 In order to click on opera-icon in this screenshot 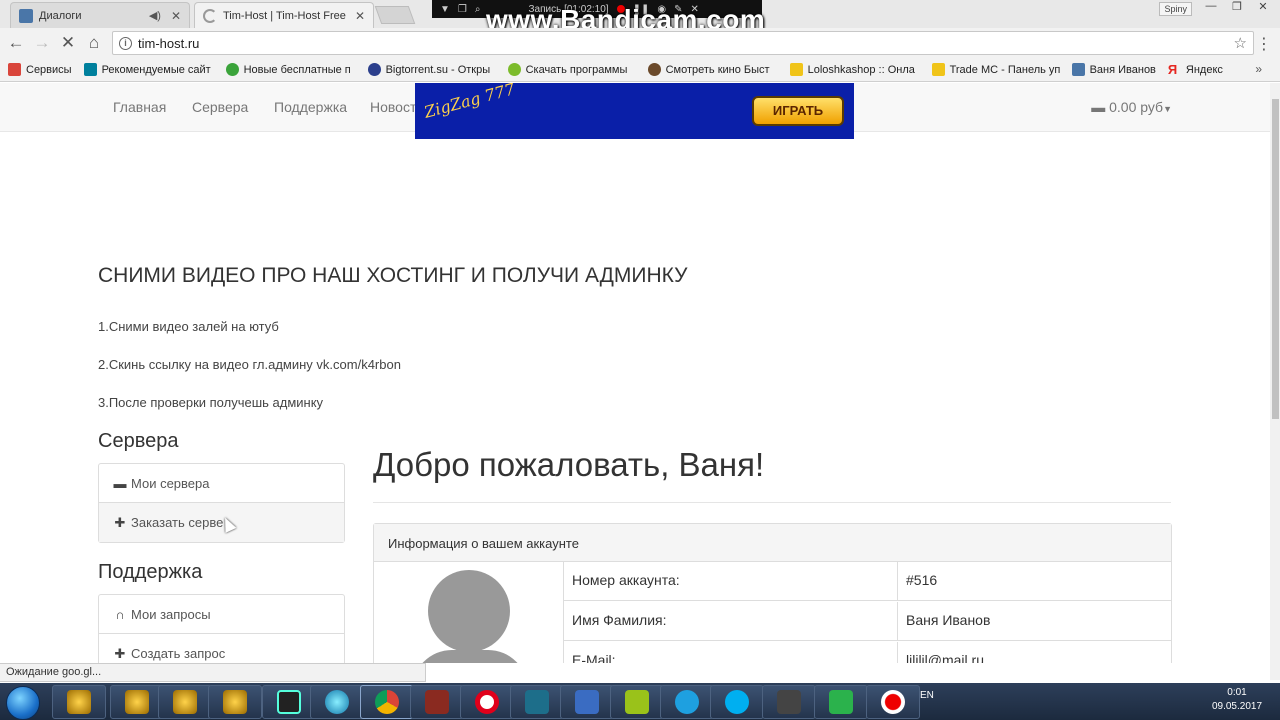, I will do `click(487, 702)`.